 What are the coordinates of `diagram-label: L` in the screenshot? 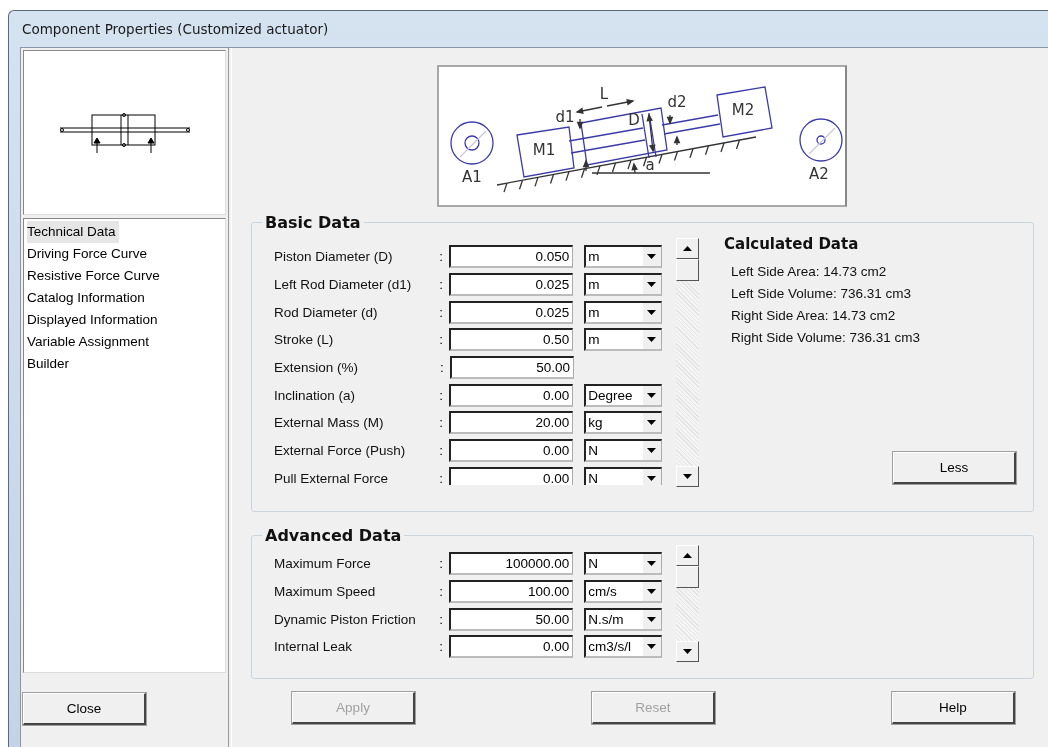 It's located at (604, 94).